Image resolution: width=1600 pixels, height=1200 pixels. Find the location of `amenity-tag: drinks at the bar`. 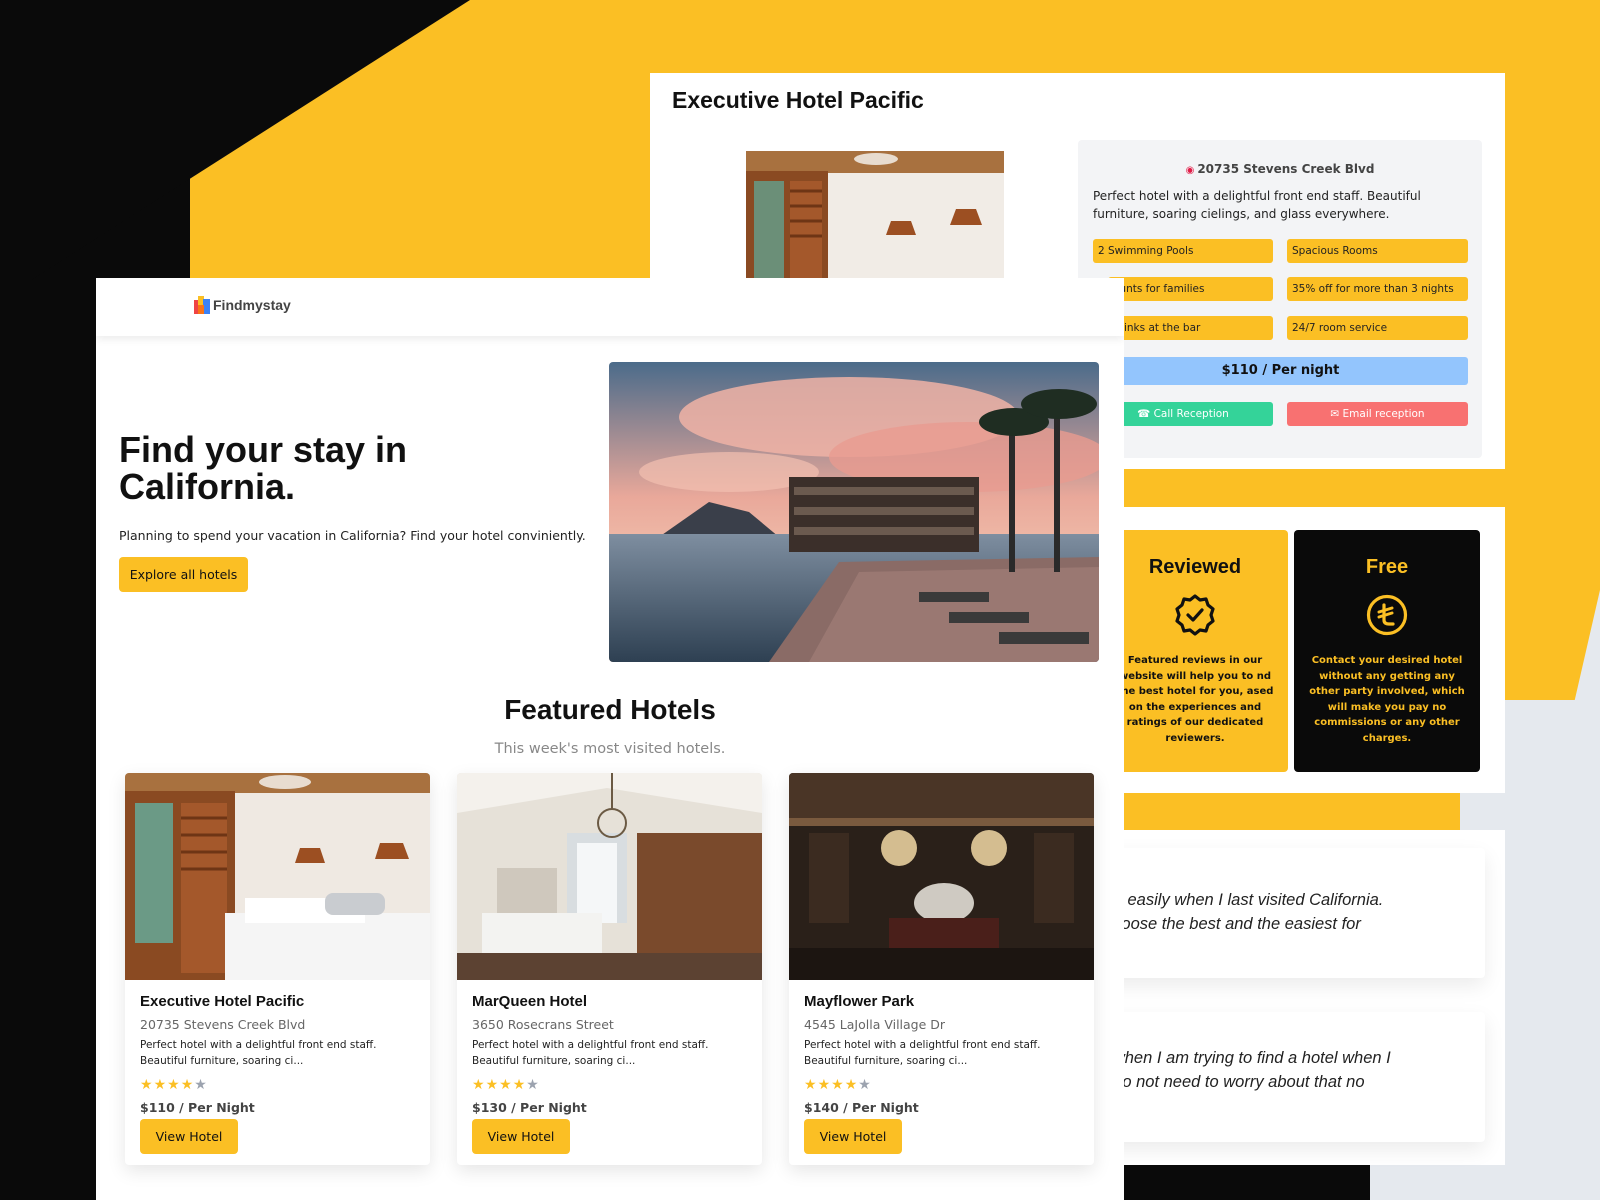

amenity-tag: drinks at the bar is located at coordinates (1190, 328).